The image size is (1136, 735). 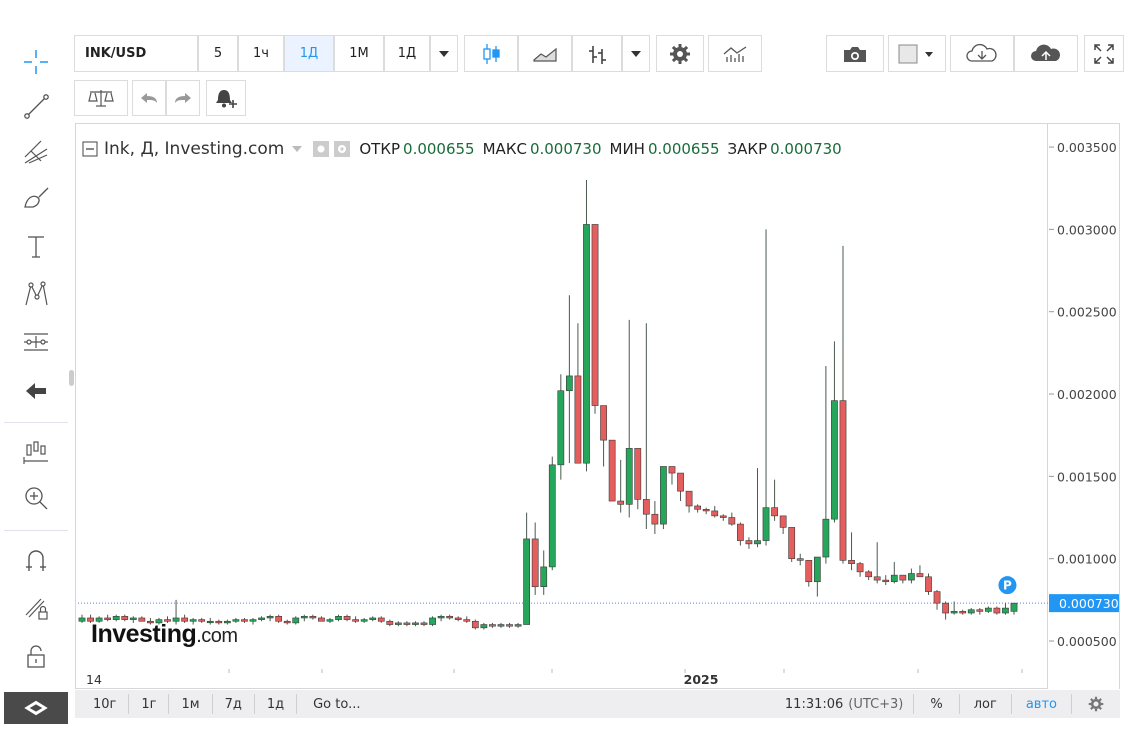 I want to click on price-marker-label: P, so click(x=1007, y=586).